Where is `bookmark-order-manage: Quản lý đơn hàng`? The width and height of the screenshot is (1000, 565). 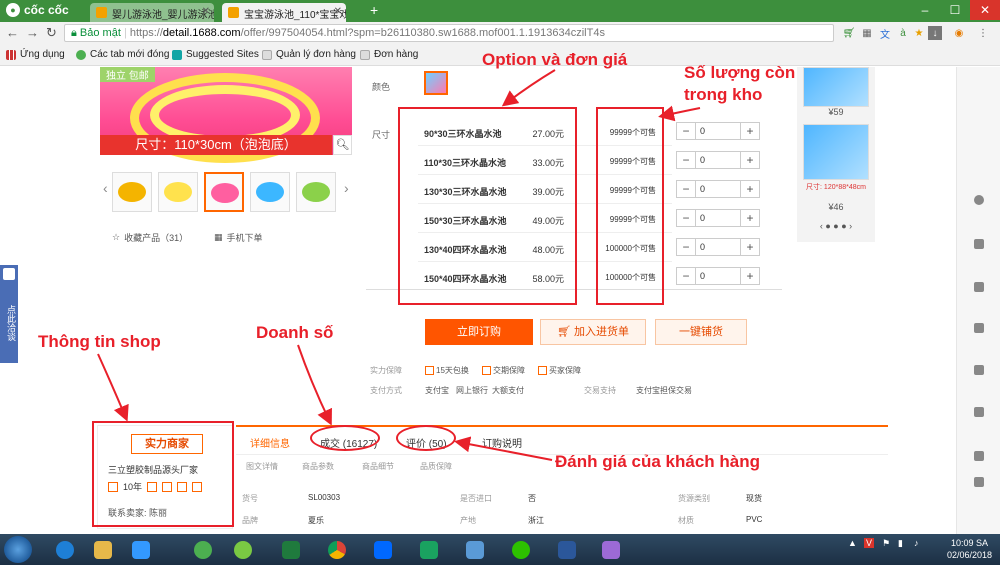 bookmark-order-manage: Quản lý đơn hàng is located at coordinates (309, 54).